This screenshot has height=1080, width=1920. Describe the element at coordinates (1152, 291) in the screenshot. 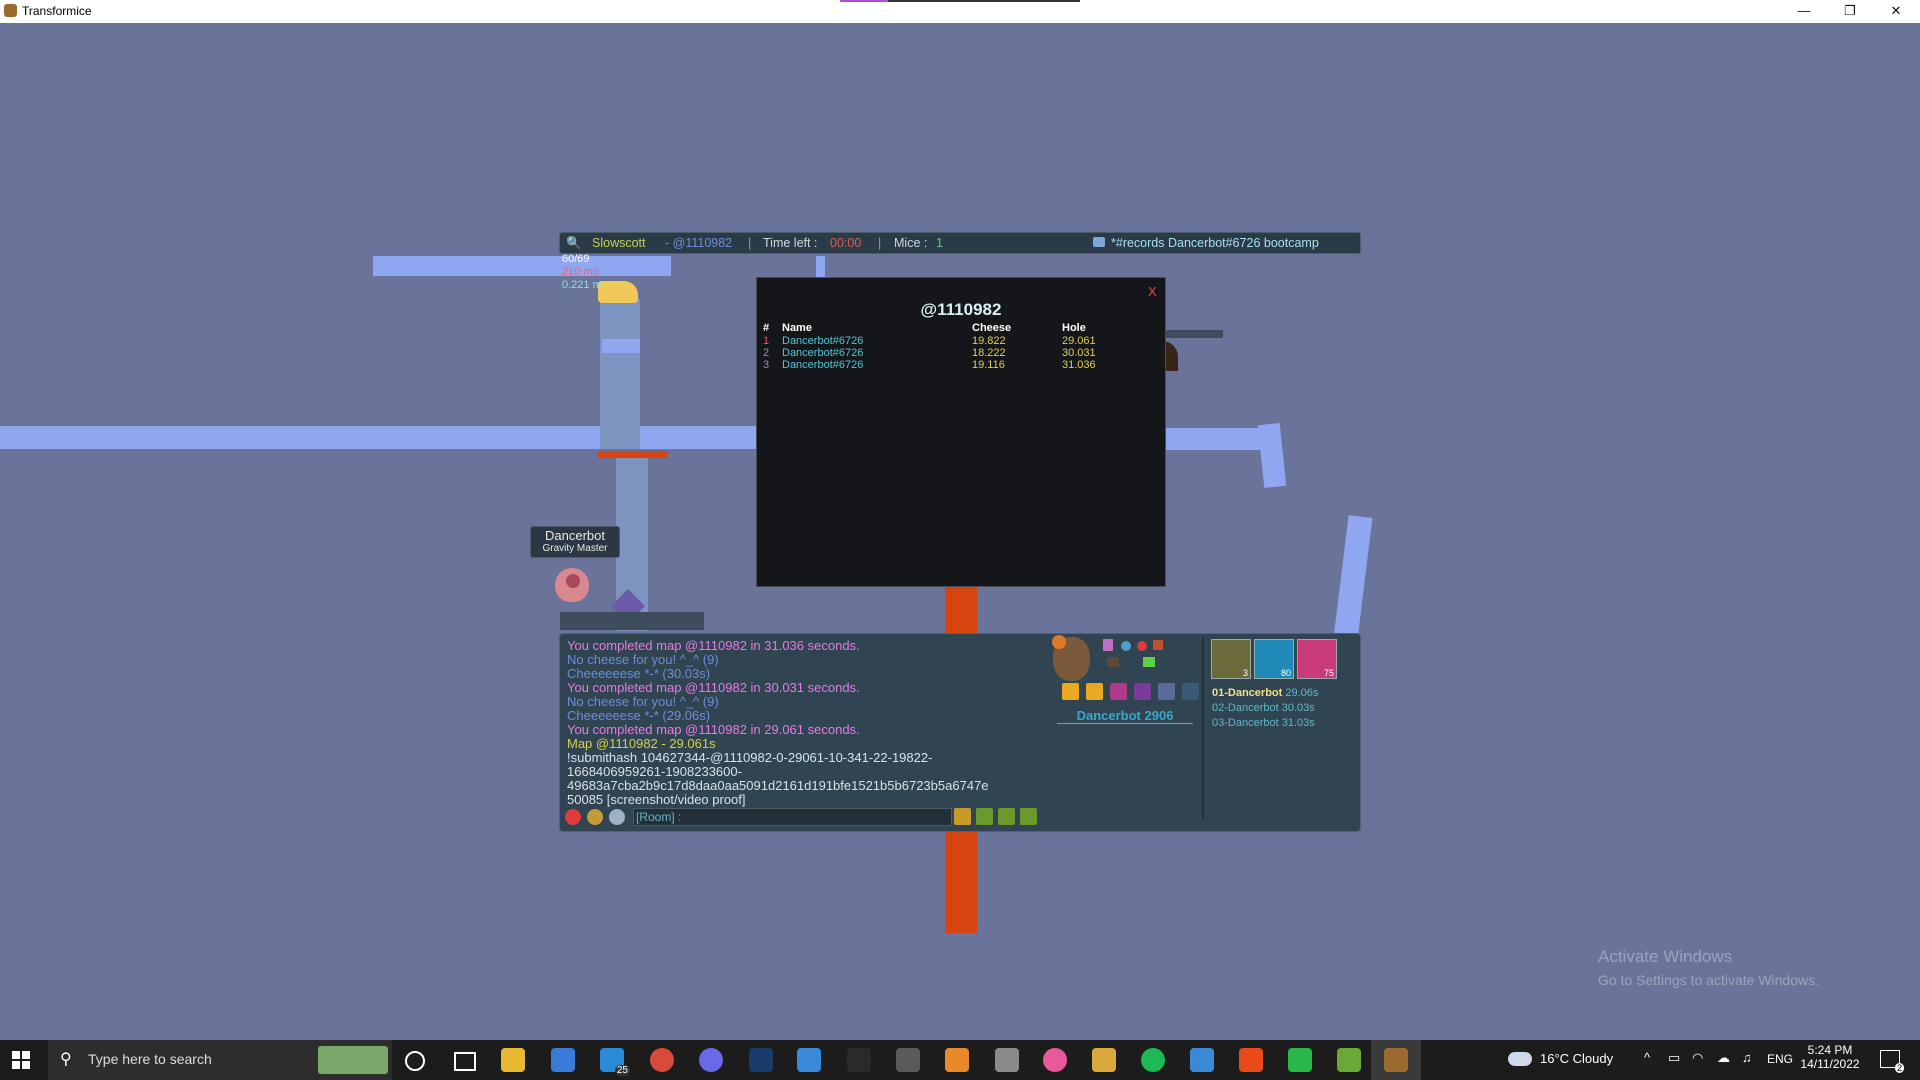

I see `close-leaderboard-button: X` at that location.